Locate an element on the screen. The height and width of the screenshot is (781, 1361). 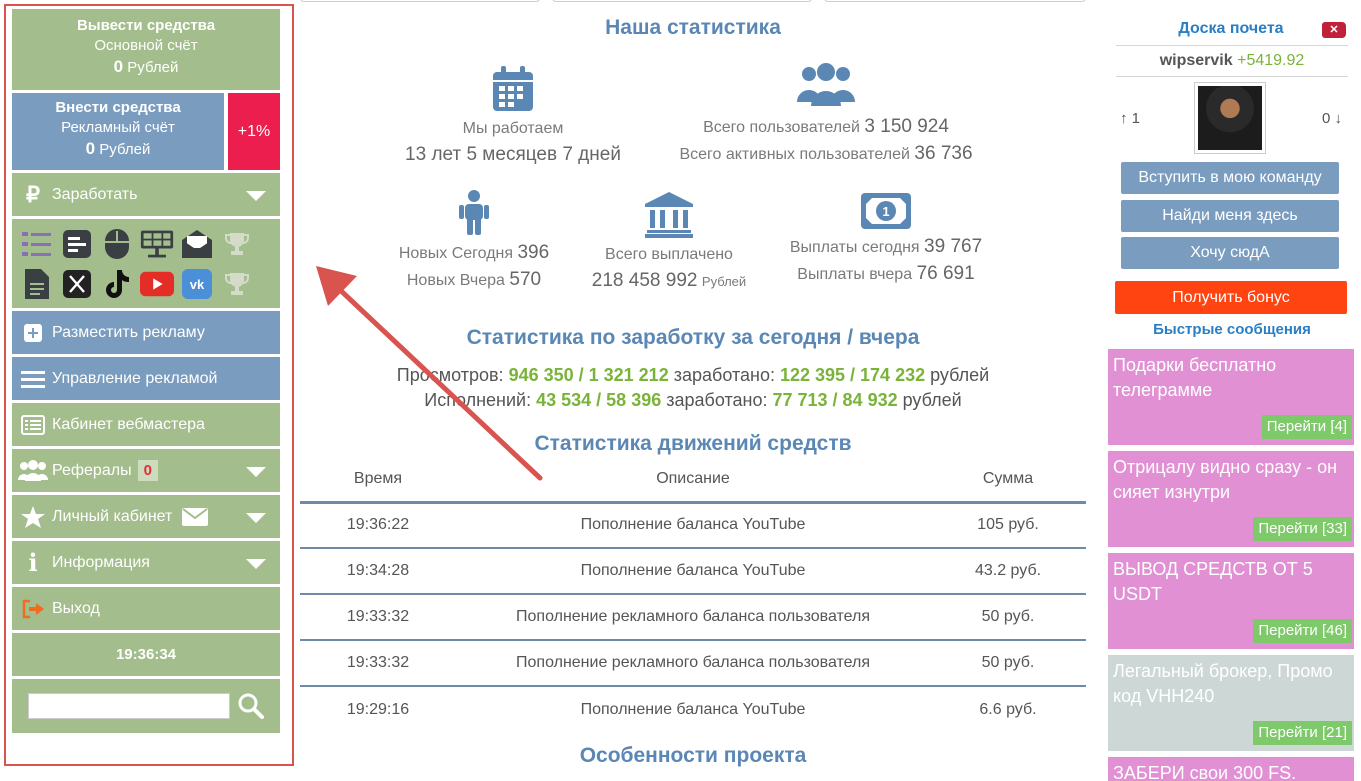
billboard-icon is located at coordinates (157, 244).